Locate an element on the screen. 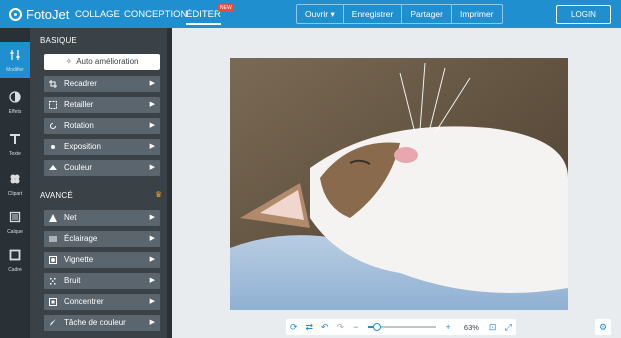  retailler-row: Retailler ▶ is located at coordinates (102, 105).